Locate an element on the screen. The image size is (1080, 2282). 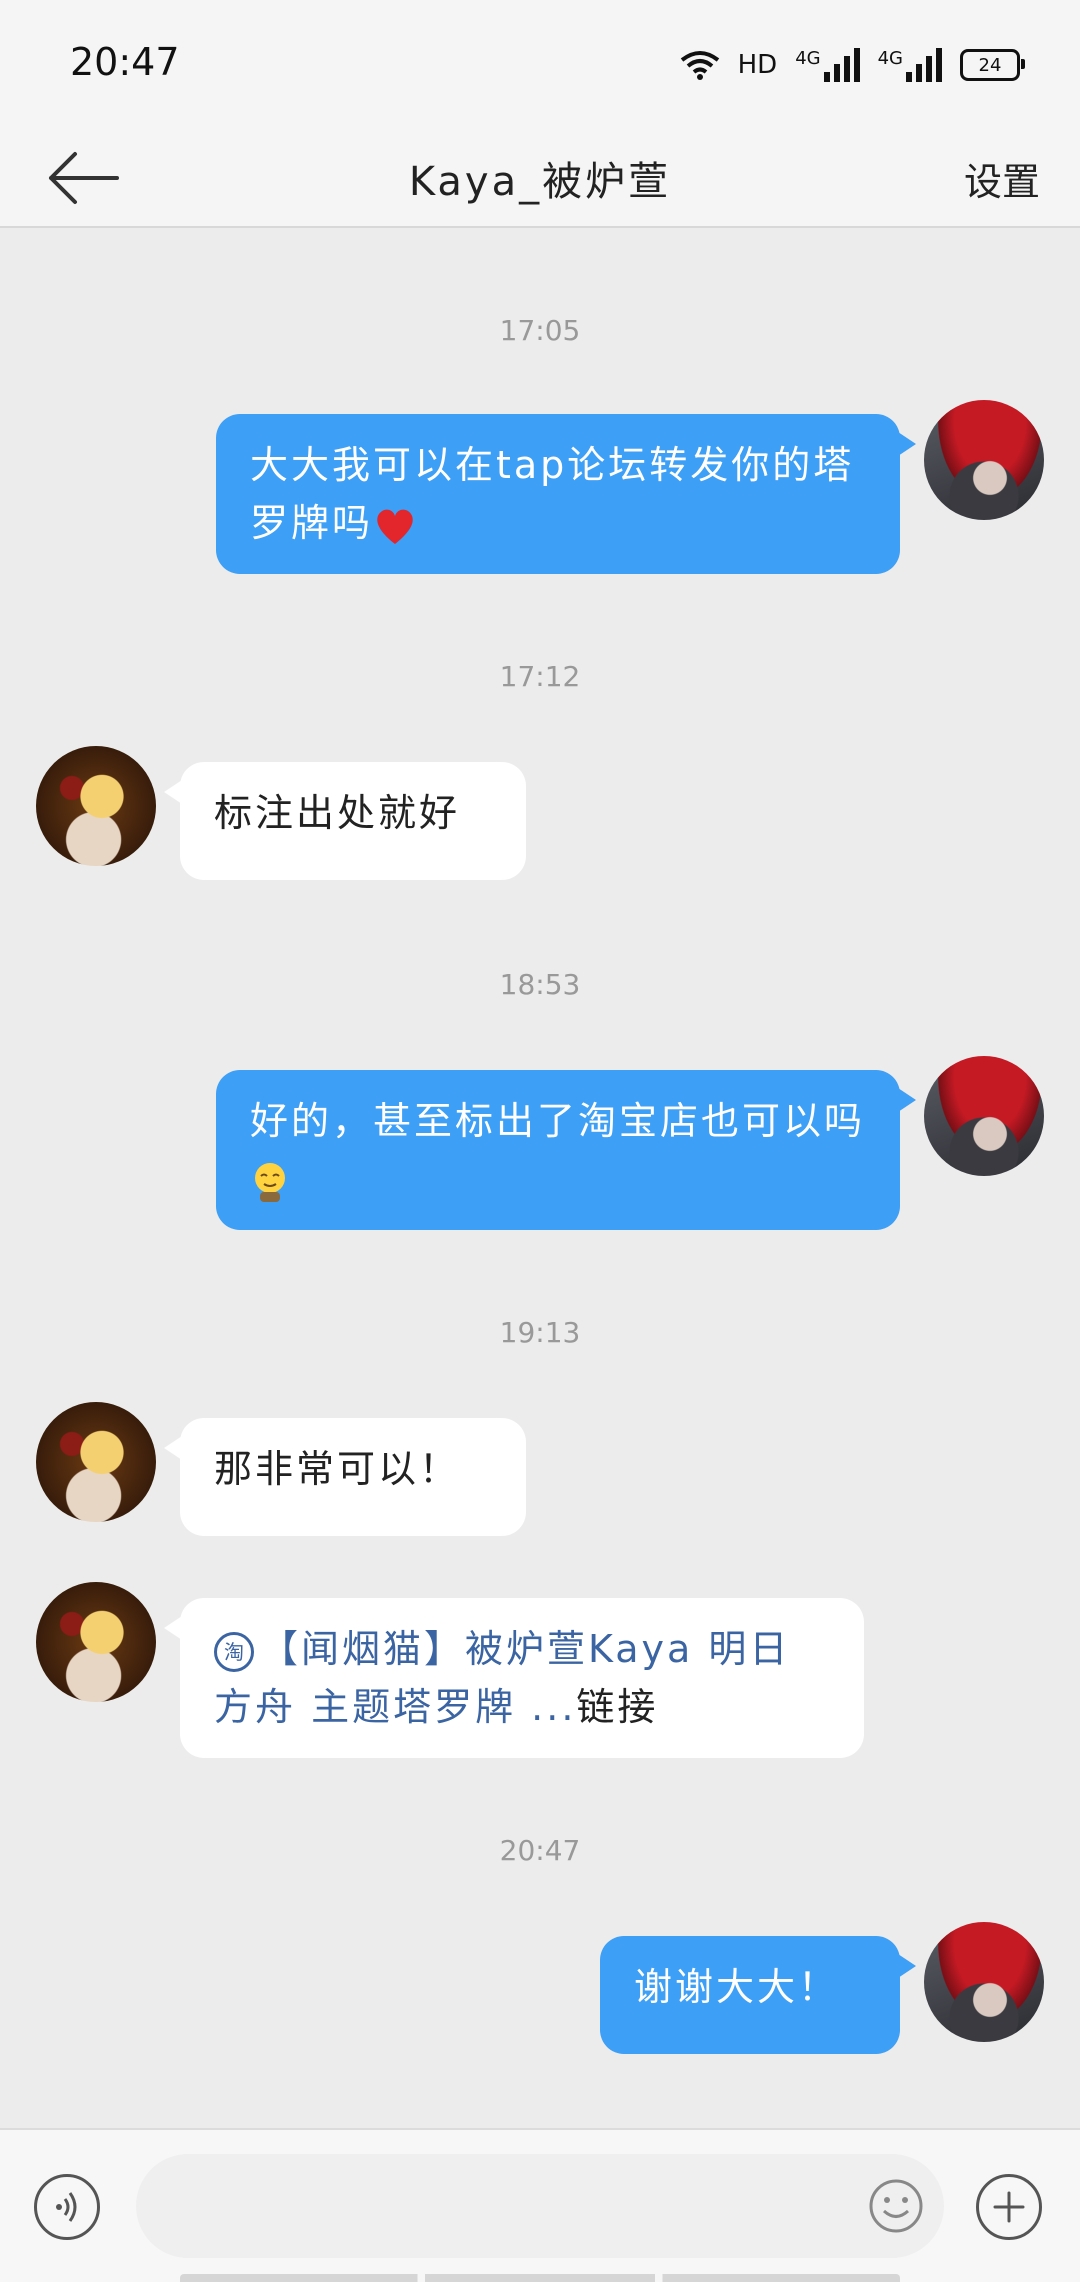
message-bubble-outgoing: 好的，甚至标出了淘宝店也可以吗 is located at coordinates (566, 1150).